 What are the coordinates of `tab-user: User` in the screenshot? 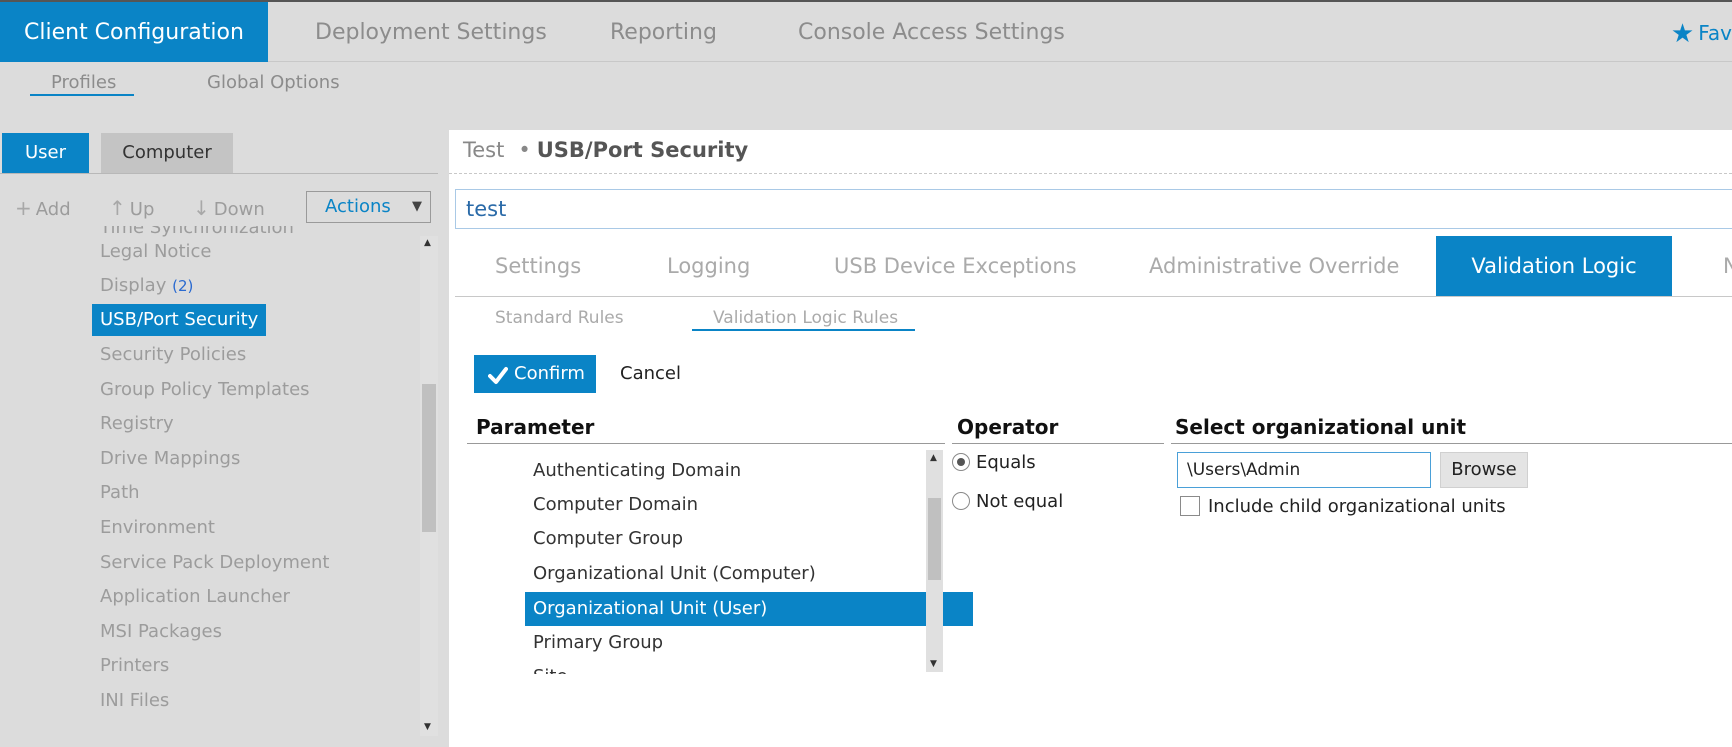 It's located at (45, 153).